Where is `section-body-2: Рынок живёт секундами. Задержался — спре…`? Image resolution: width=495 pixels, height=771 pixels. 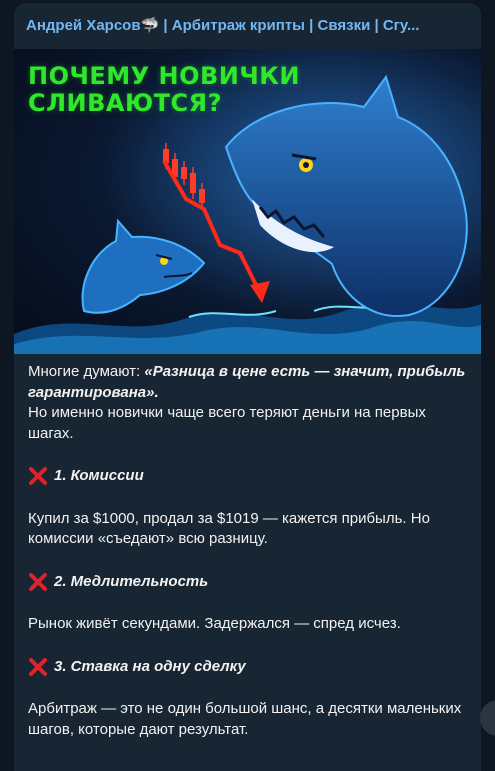 section-body-2: Рынок живёт секундами. Задержался — спре… is located at coordinates (214, 623).